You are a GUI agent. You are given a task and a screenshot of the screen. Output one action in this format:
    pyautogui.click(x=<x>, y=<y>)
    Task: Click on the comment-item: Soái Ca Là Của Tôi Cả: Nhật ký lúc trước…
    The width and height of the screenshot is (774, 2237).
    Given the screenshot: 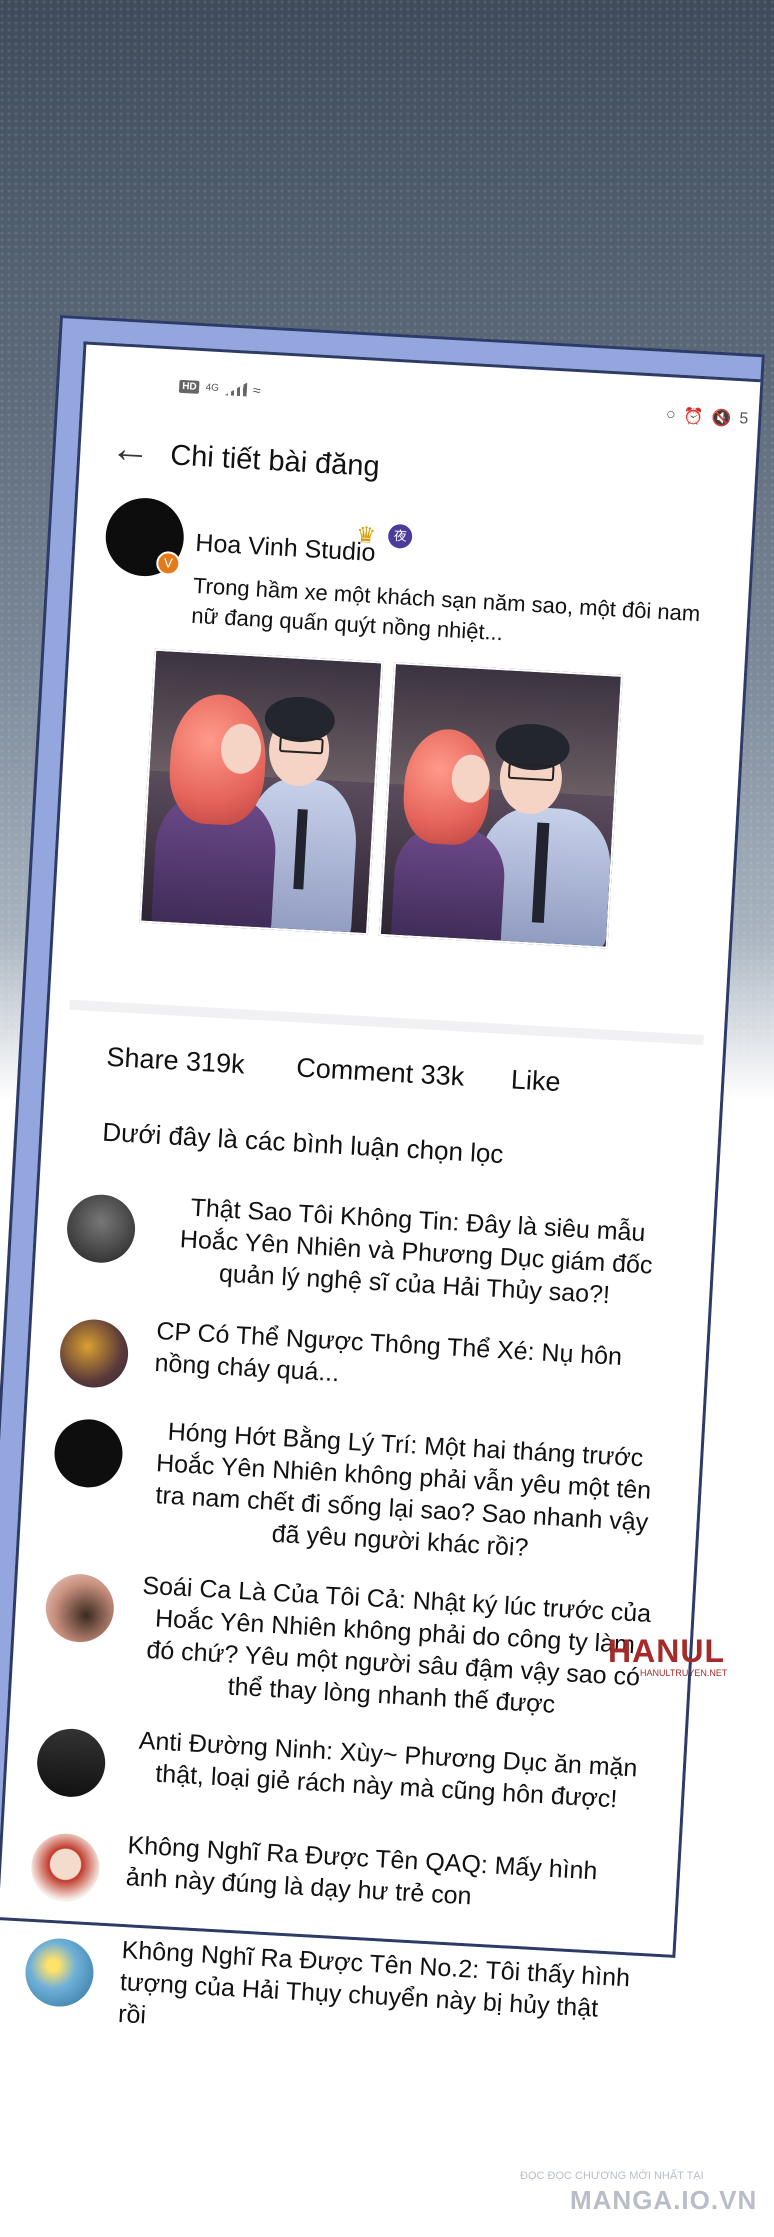 What is the action you would take?
    pyautogui.click(x=361, y=1656)
    